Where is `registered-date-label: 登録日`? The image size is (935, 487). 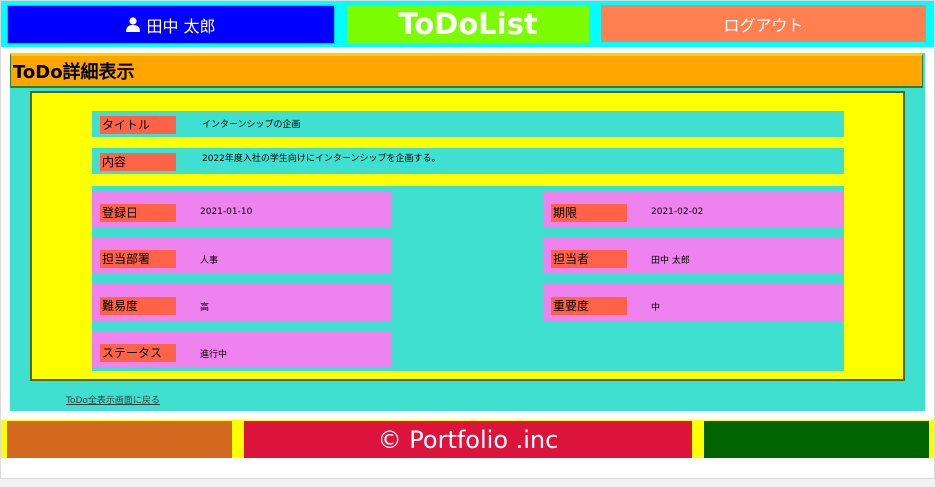 registered-date-label: 登録日 is located at coordinates (138, 213).